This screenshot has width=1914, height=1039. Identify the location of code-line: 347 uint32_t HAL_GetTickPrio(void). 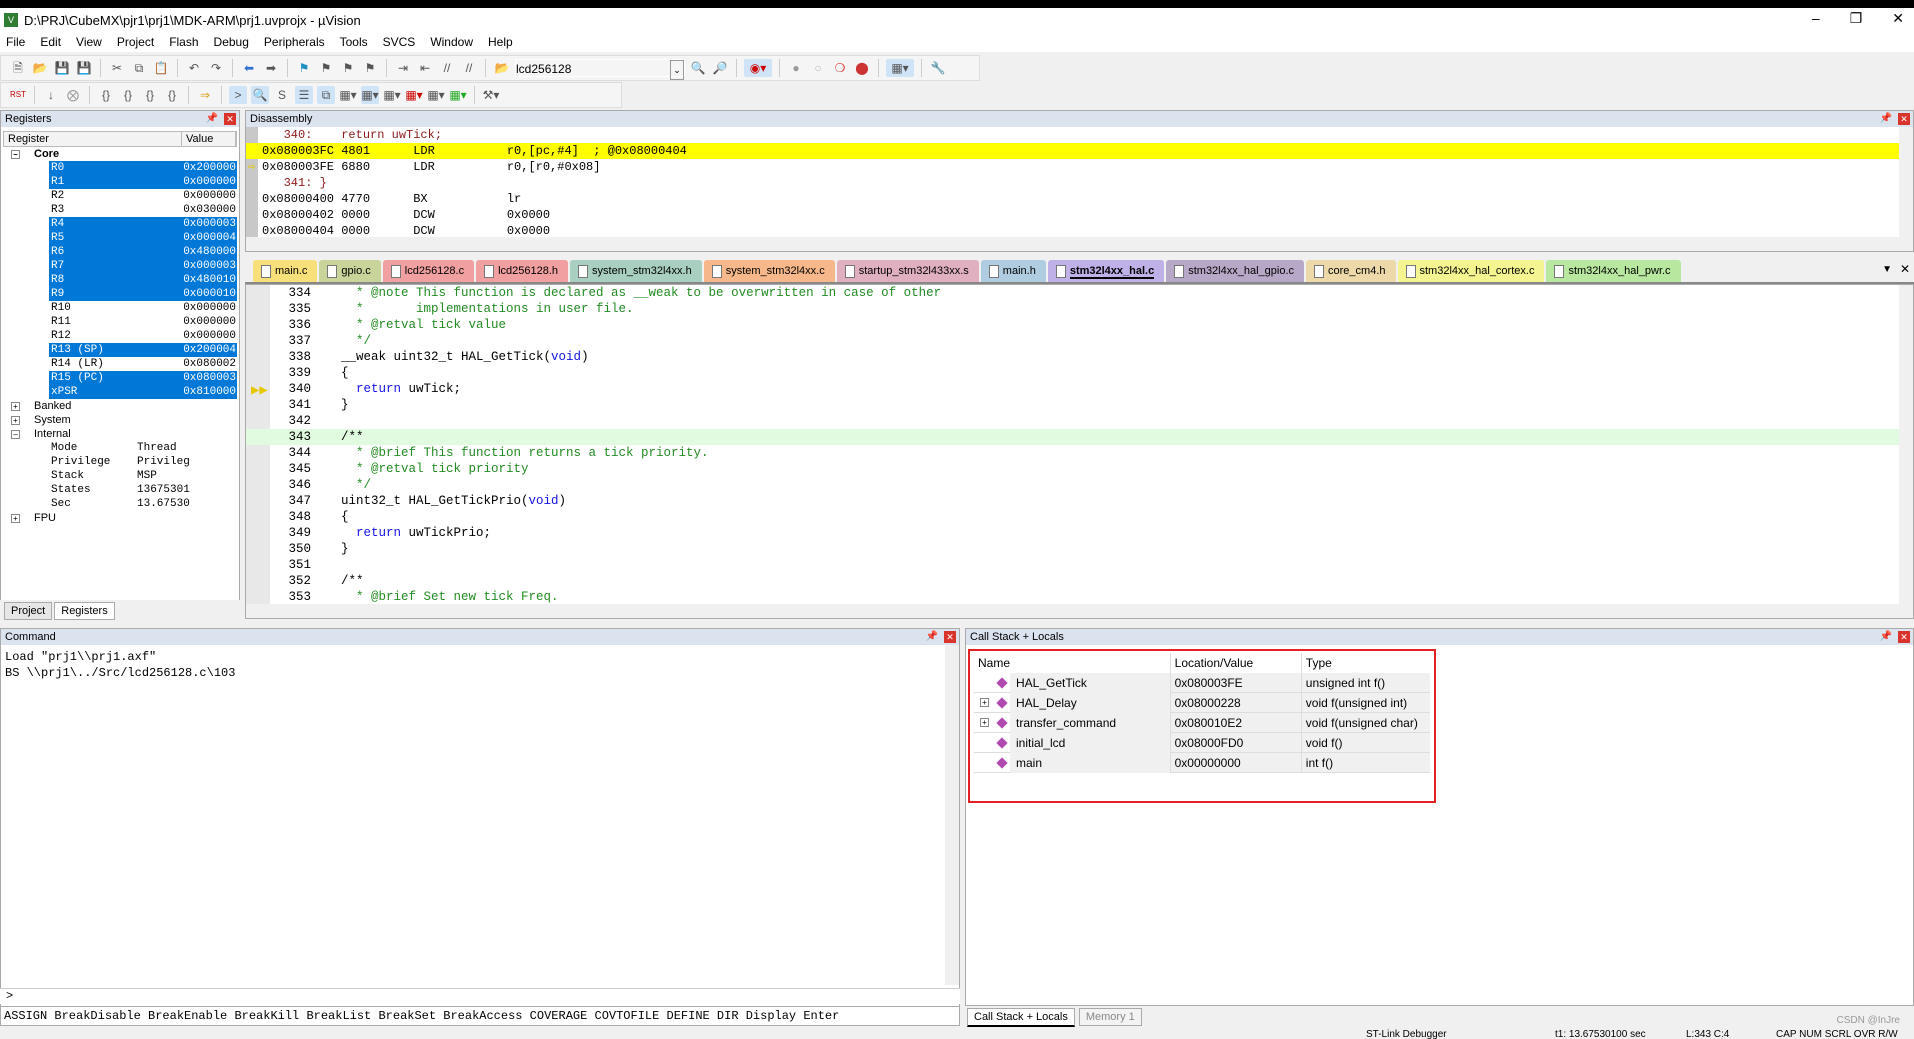
(1079, 501).